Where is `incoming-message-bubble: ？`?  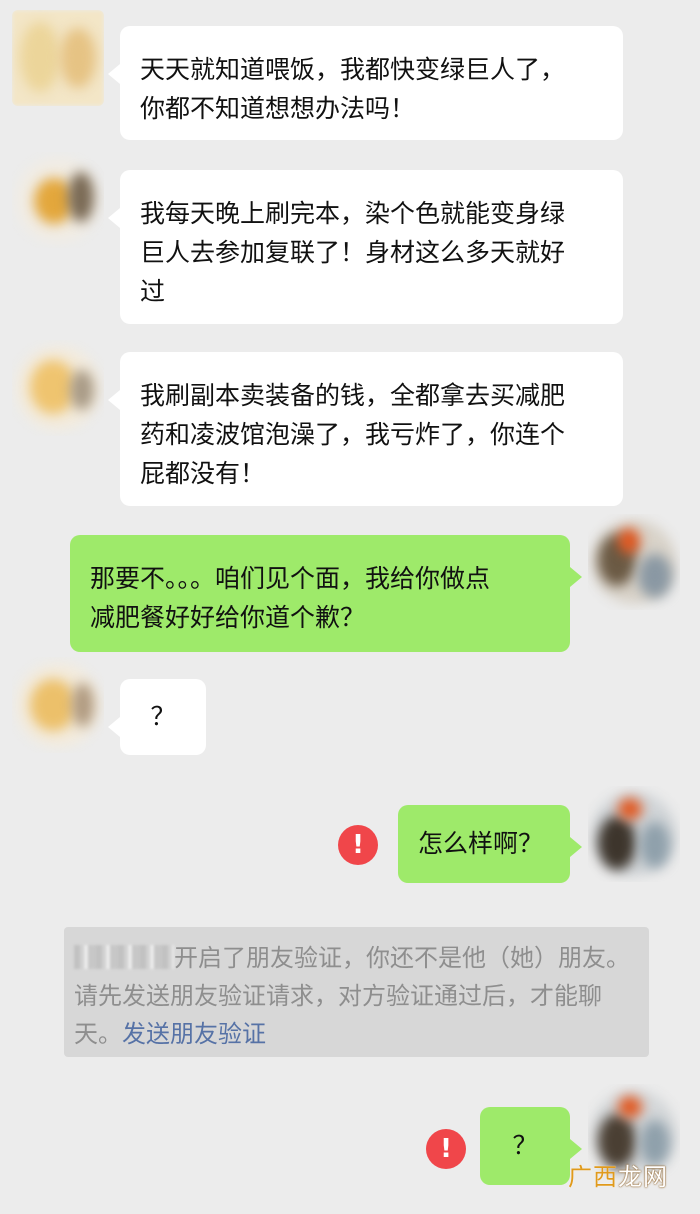
incoming-message-bubble: ？ is located at coordinates (157, 717).